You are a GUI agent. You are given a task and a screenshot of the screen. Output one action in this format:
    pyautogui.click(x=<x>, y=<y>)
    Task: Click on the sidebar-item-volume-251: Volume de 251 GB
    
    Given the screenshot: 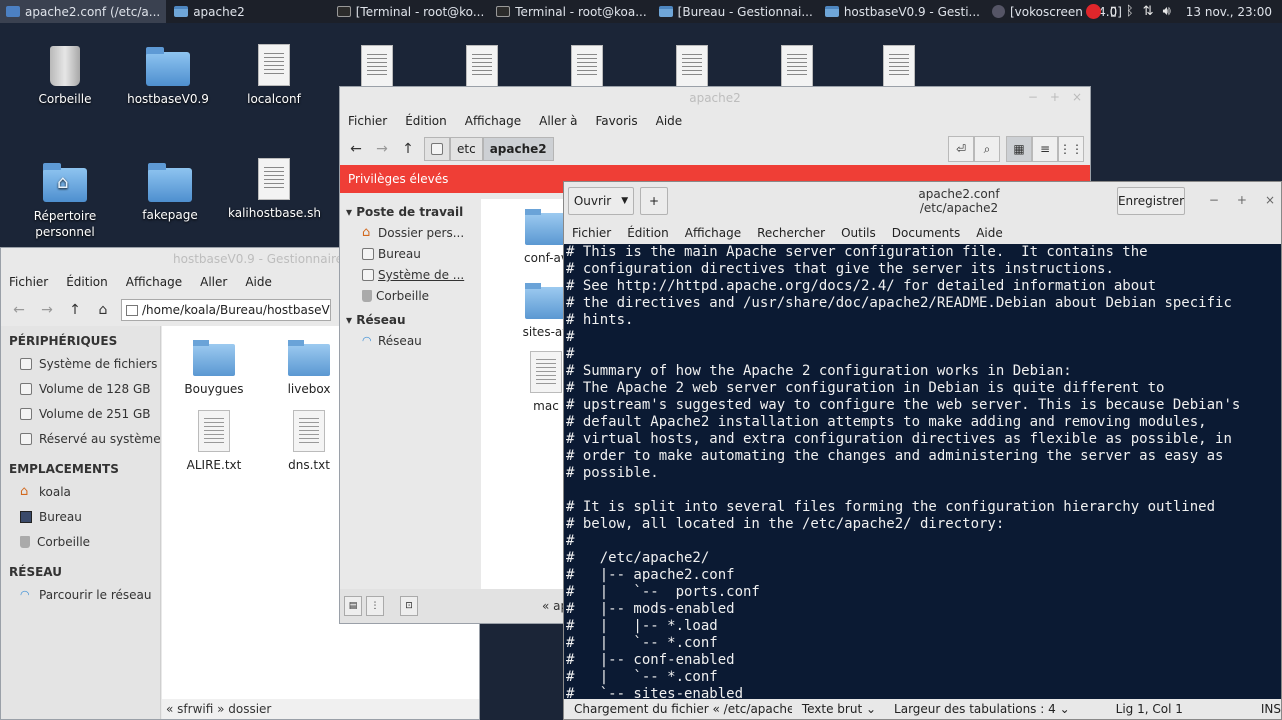 What is the action you would take?
    pyautogui.click(x=80, y=414)
    